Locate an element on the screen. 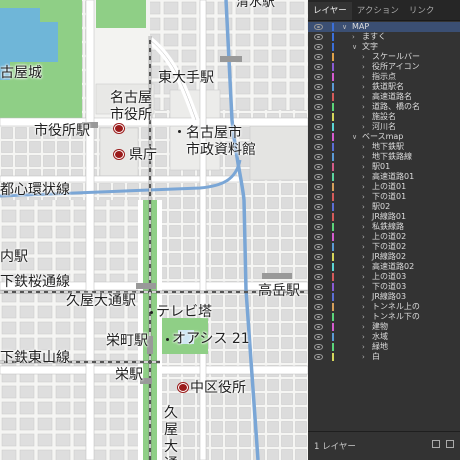 The width and height of the screenshot is (460, 460). layer-row: › 水域 is located at coordinates (384, 337).